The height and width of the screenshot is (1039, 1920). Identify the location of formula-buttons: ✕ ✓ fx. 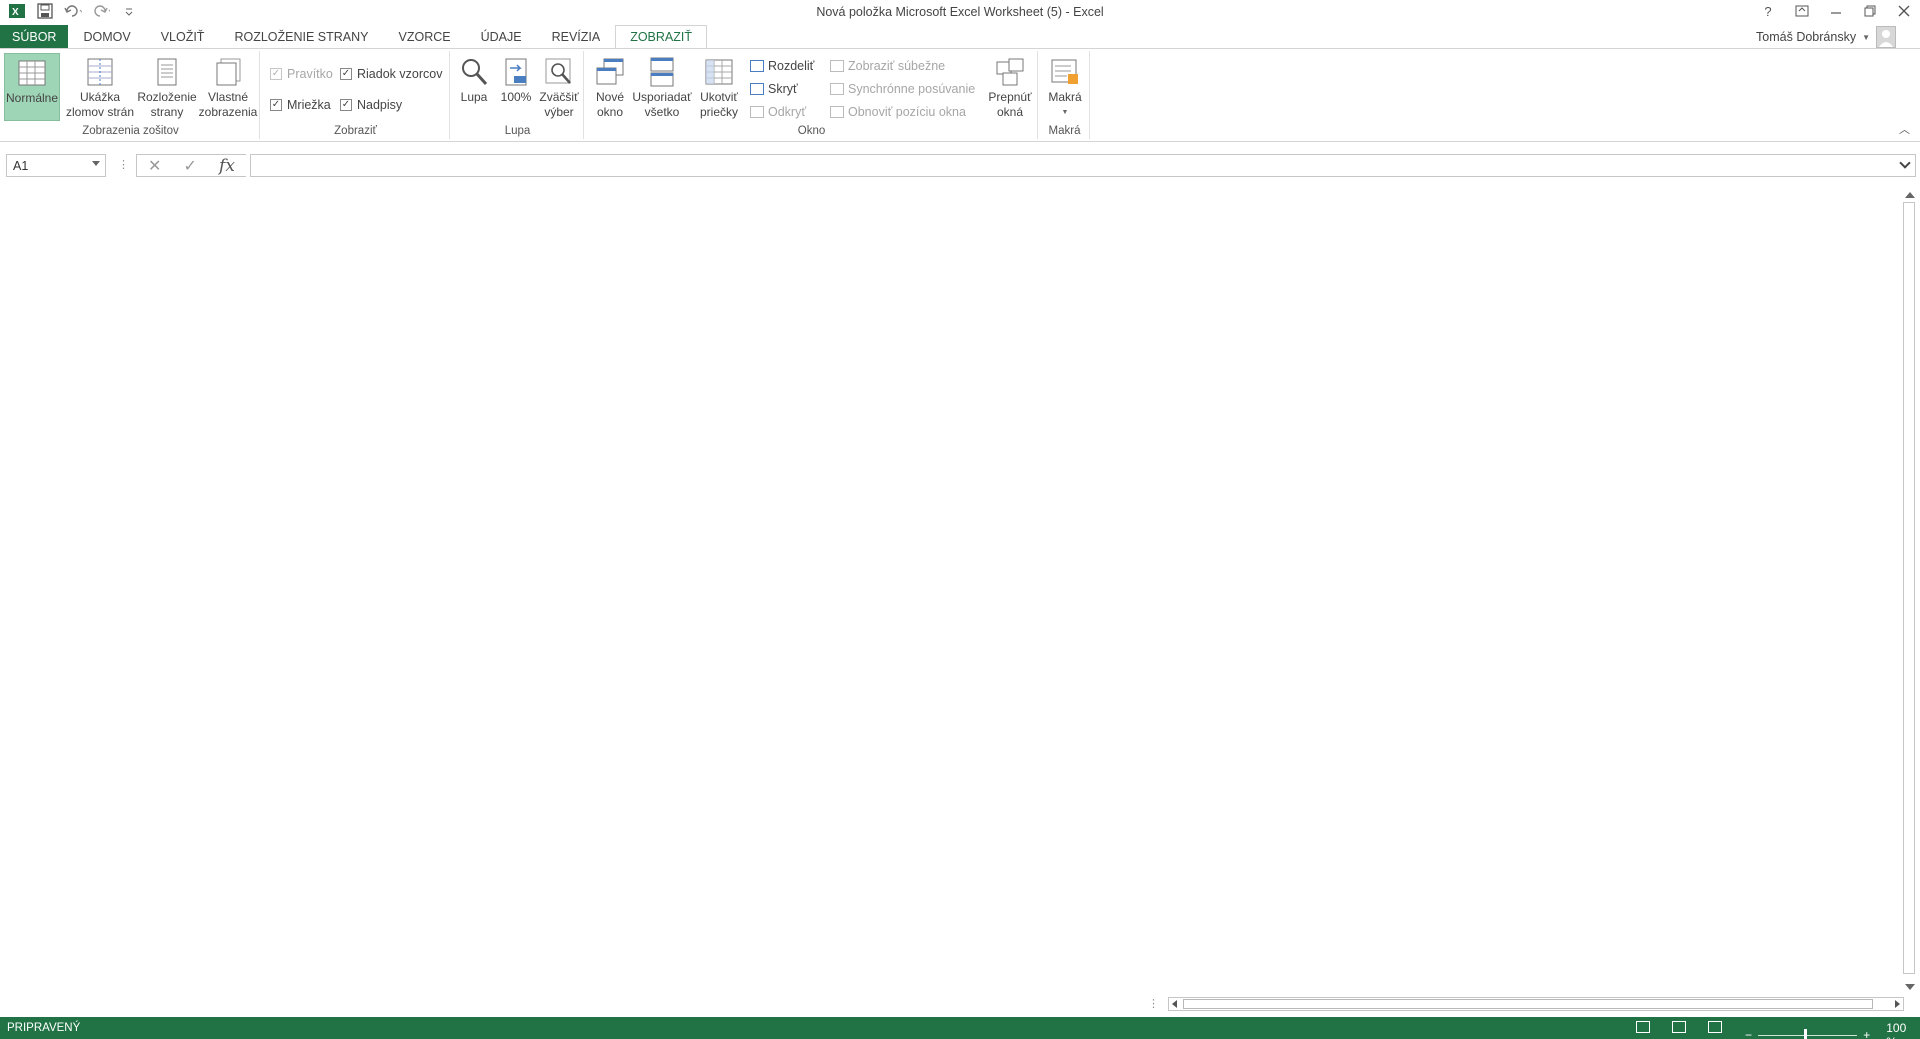
(191, 165).